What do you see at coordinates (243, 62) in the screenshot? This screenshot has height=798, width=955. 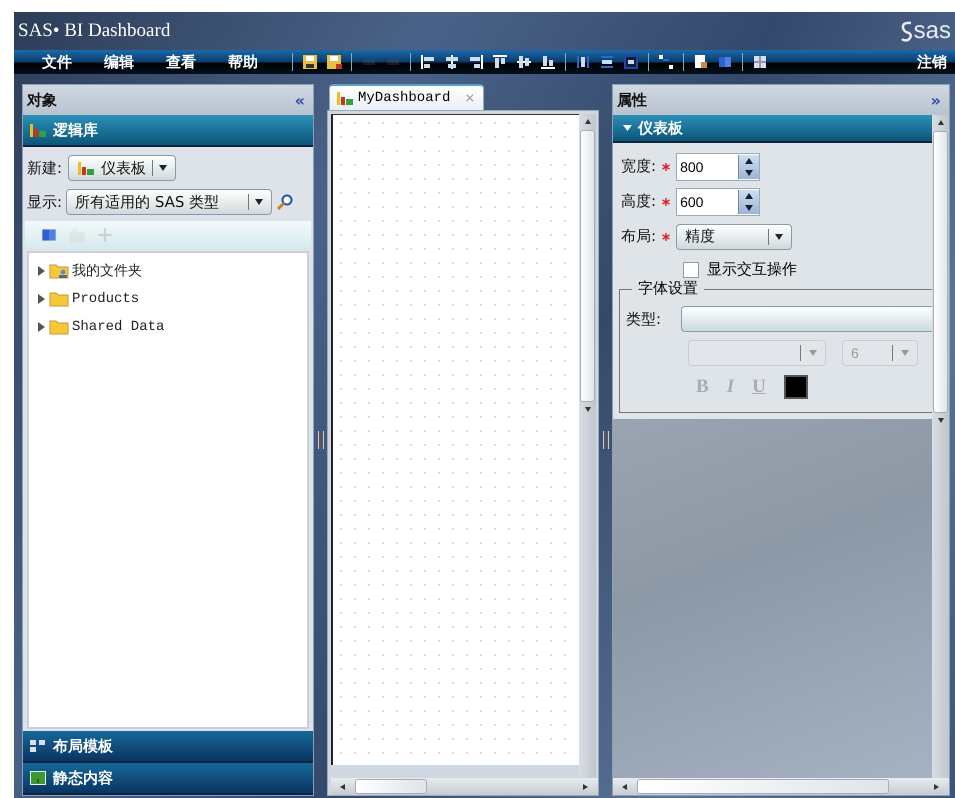 I see `menu-item: 帮助` at bounding box center [243, 62].